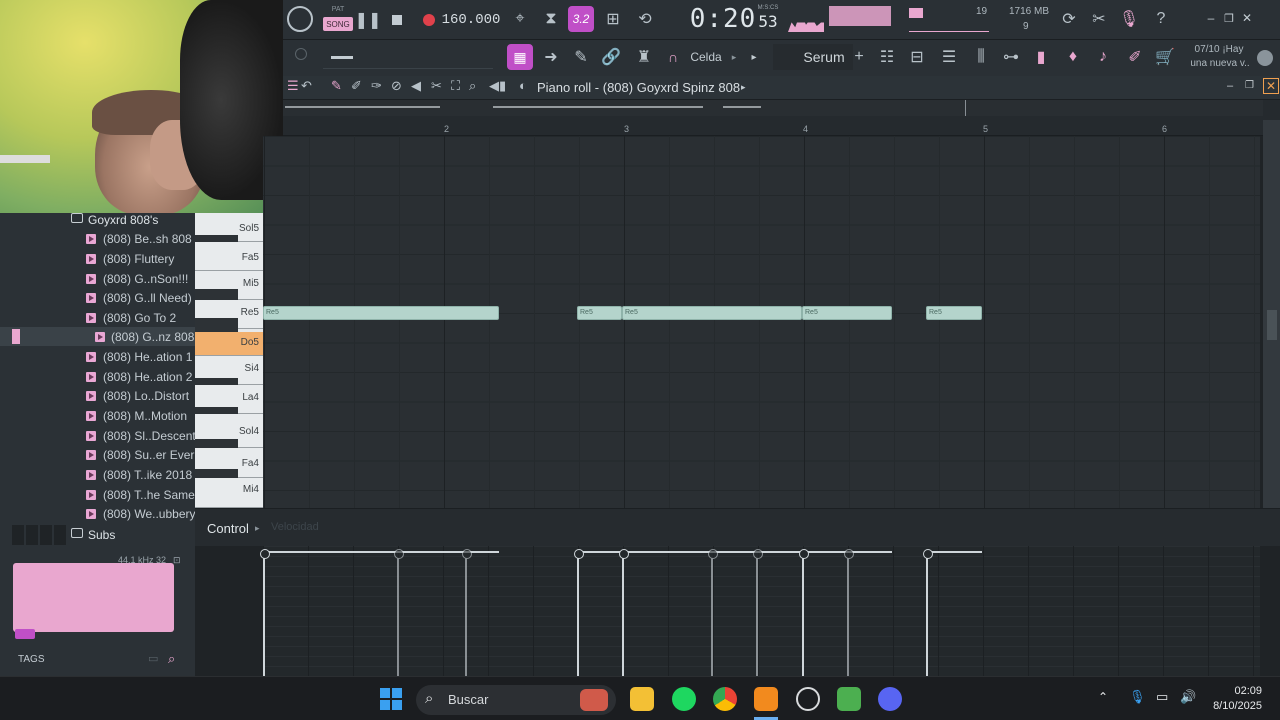 The width and height of the screenshot is (1280, 720). I want to click on refresh-icon: ⟳, so click(1069, 19).